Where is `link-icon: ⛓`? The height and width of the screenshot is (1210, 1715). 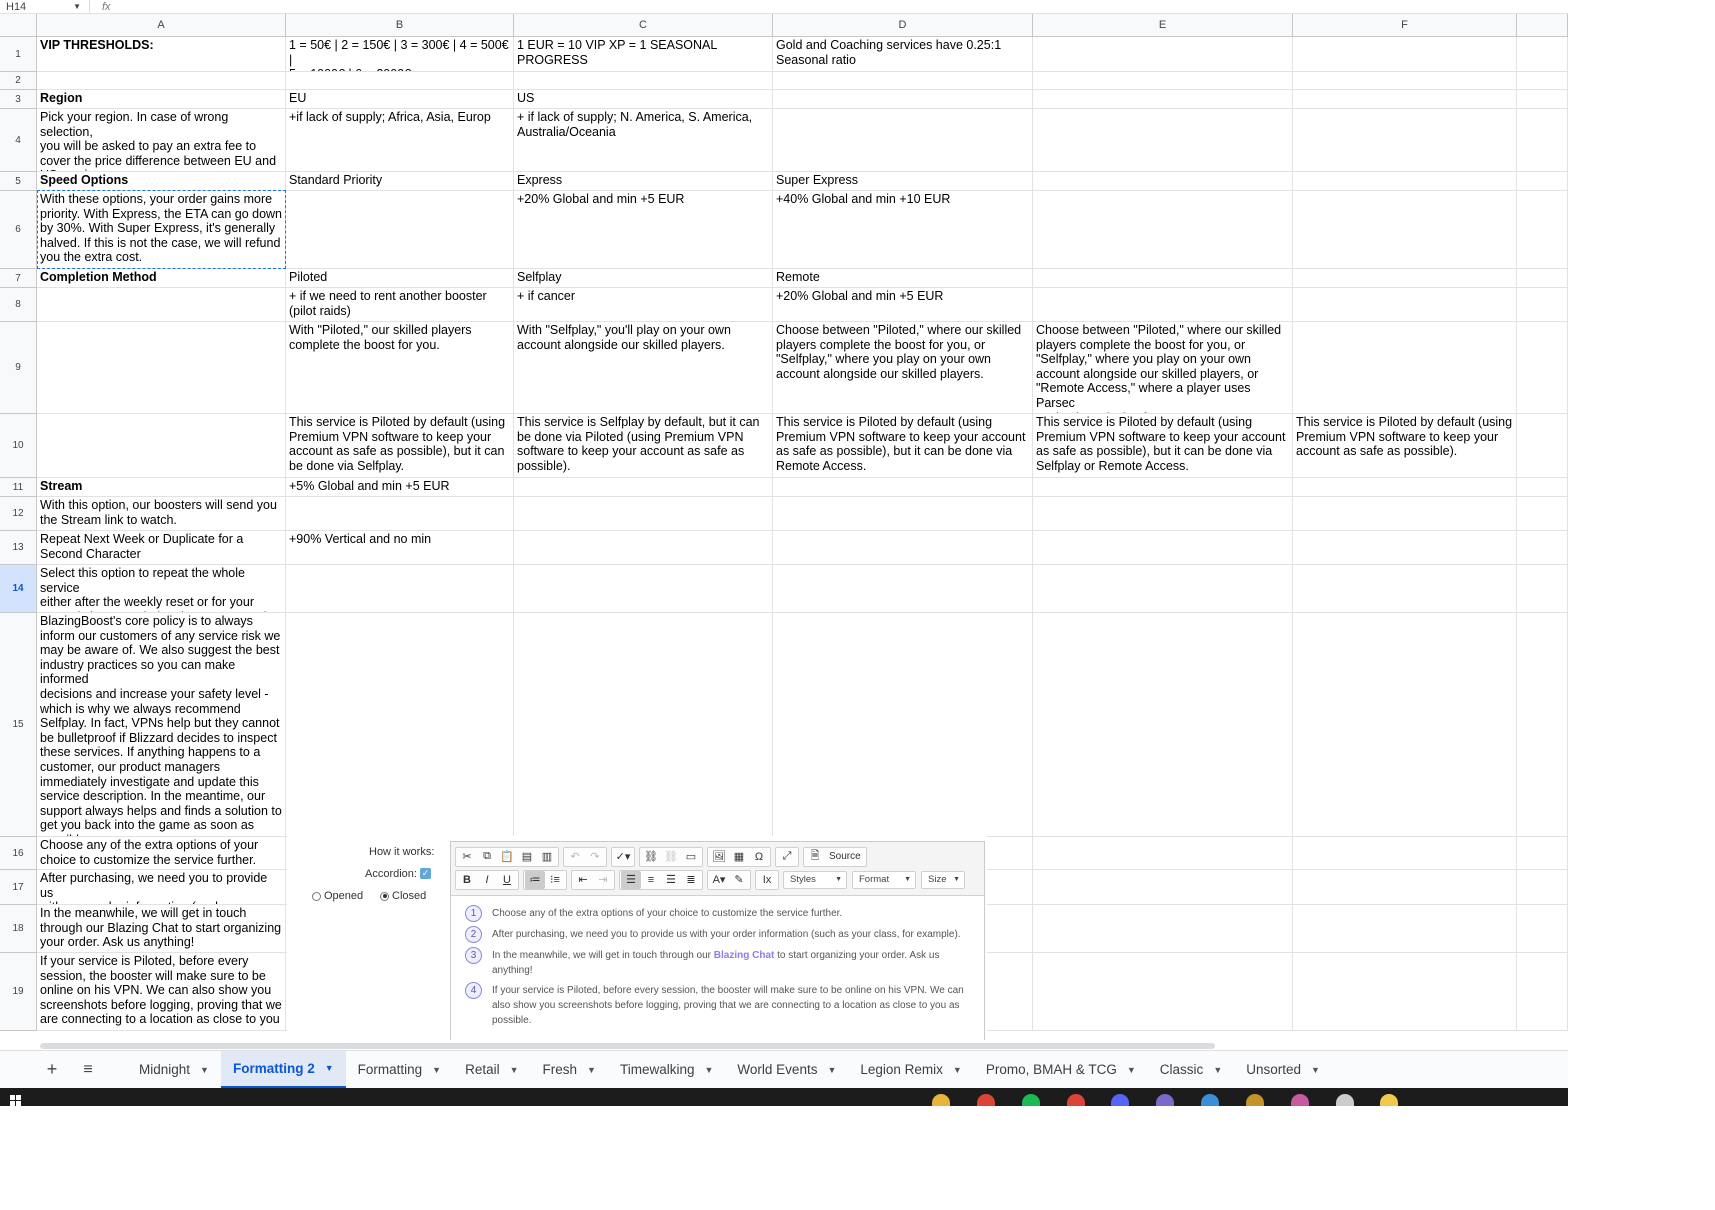
link-icon: ⛓ is located at coordinates (651, 857).